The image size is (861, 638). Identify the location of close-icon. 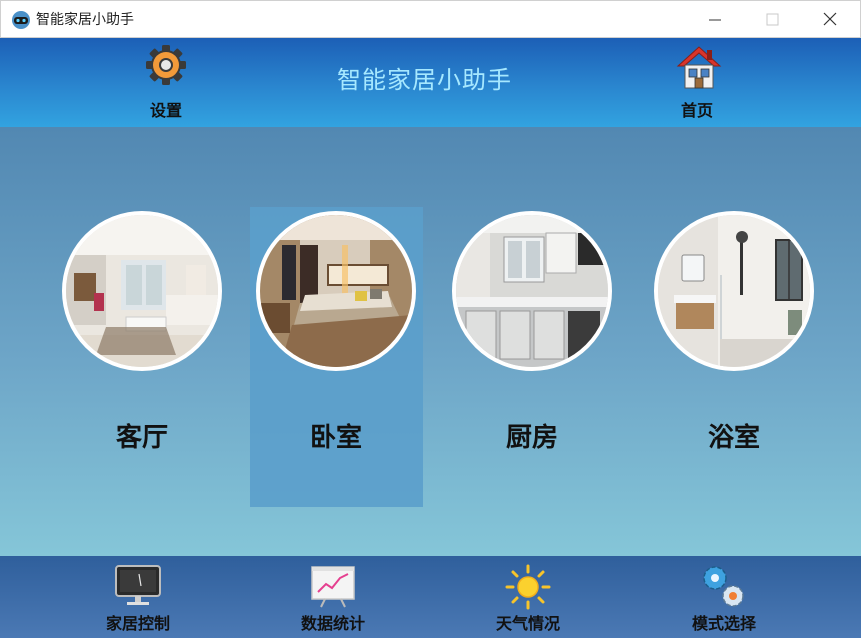
(830, 19).